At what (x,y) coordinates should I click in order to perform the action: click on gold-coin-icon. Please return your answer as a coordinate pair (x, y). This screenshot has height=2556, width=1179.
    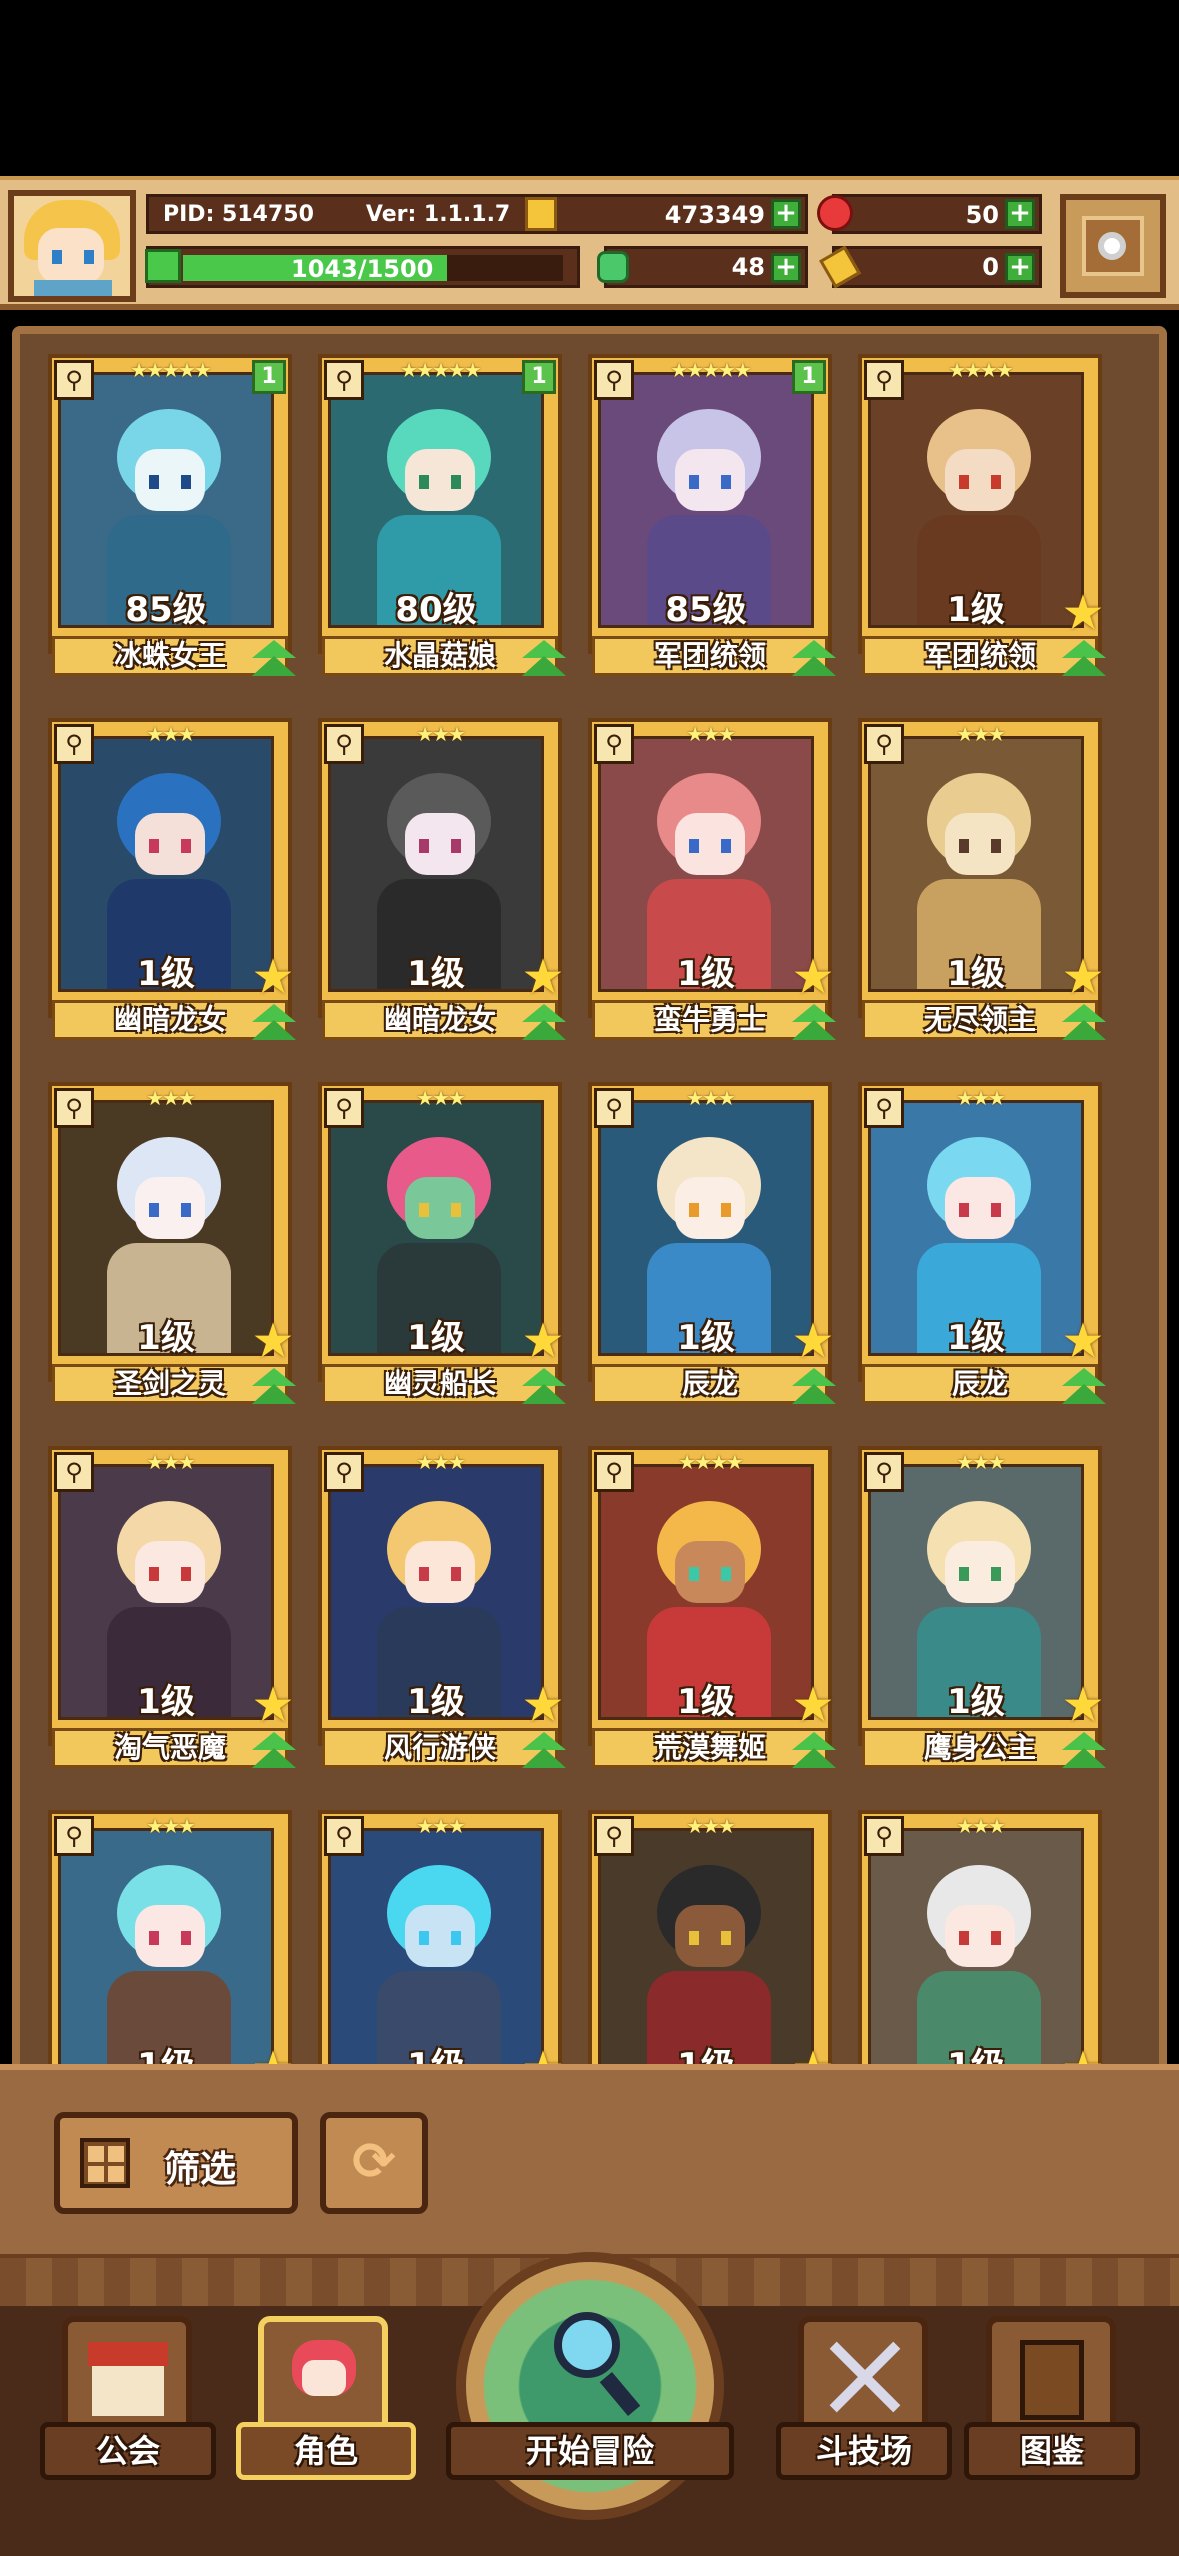
    Looking at the image, I should click on (541, 214).